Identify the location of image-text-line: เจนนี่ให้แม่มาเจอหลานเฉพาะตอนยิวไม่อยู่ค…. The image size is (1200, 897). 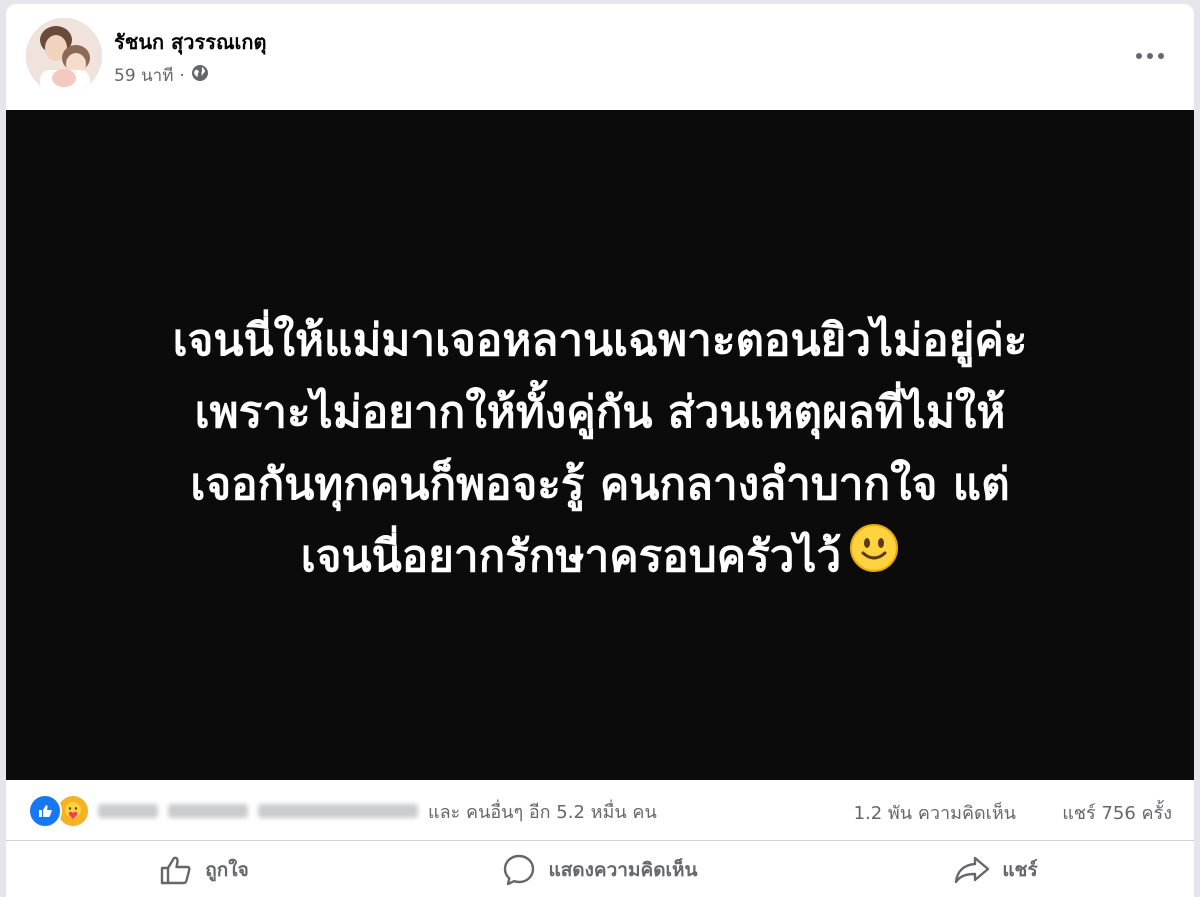
(600, 340).